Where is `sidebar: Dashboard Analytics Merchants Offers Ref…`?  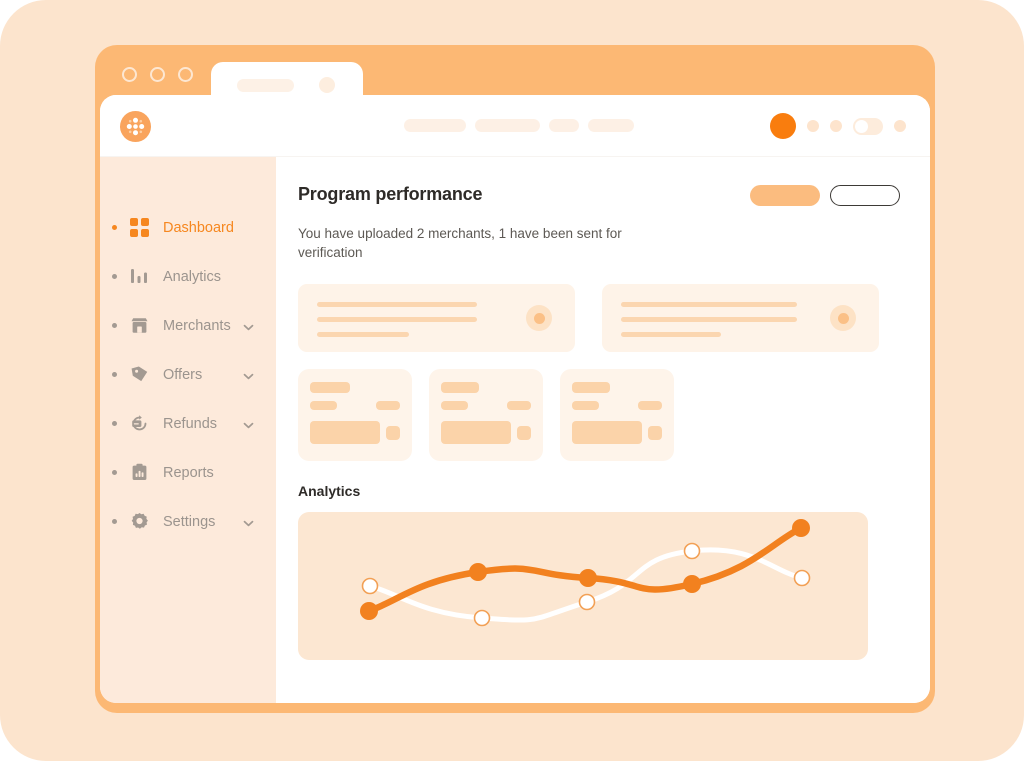
sidebar: Dashboard Analytics Merchants Offers Ref… is located at coordinates (188, 430).